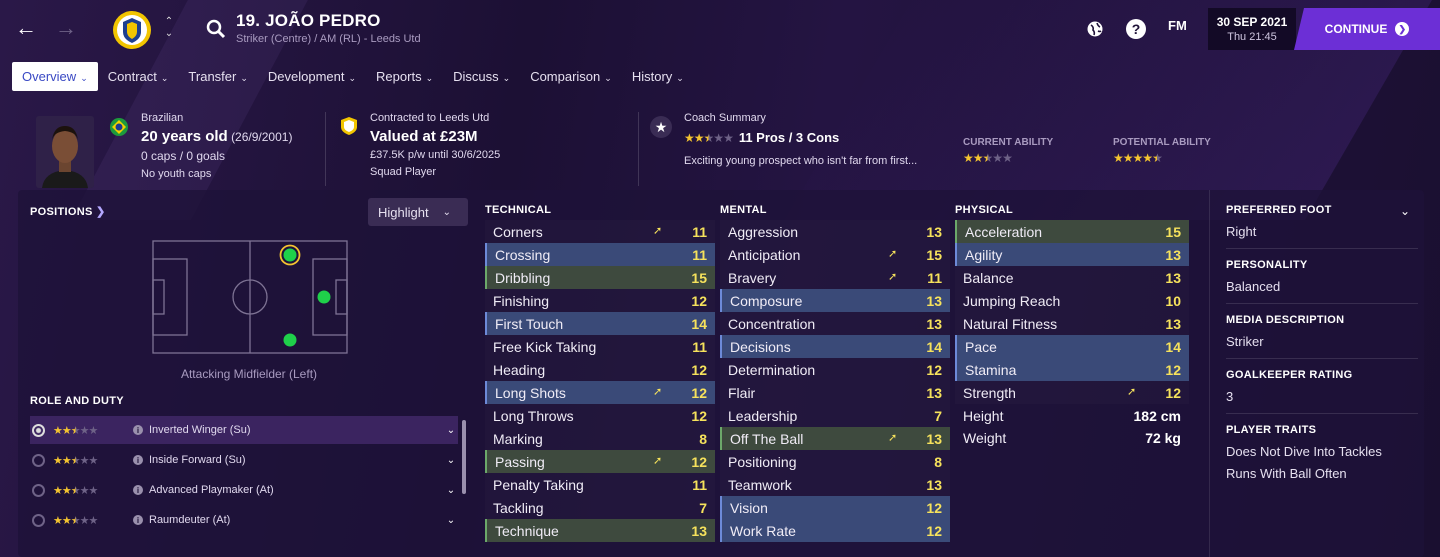 This screenshot has height=557, width=1440. I want to click on tab-contract: Contract ⌄, so click(138, 76).